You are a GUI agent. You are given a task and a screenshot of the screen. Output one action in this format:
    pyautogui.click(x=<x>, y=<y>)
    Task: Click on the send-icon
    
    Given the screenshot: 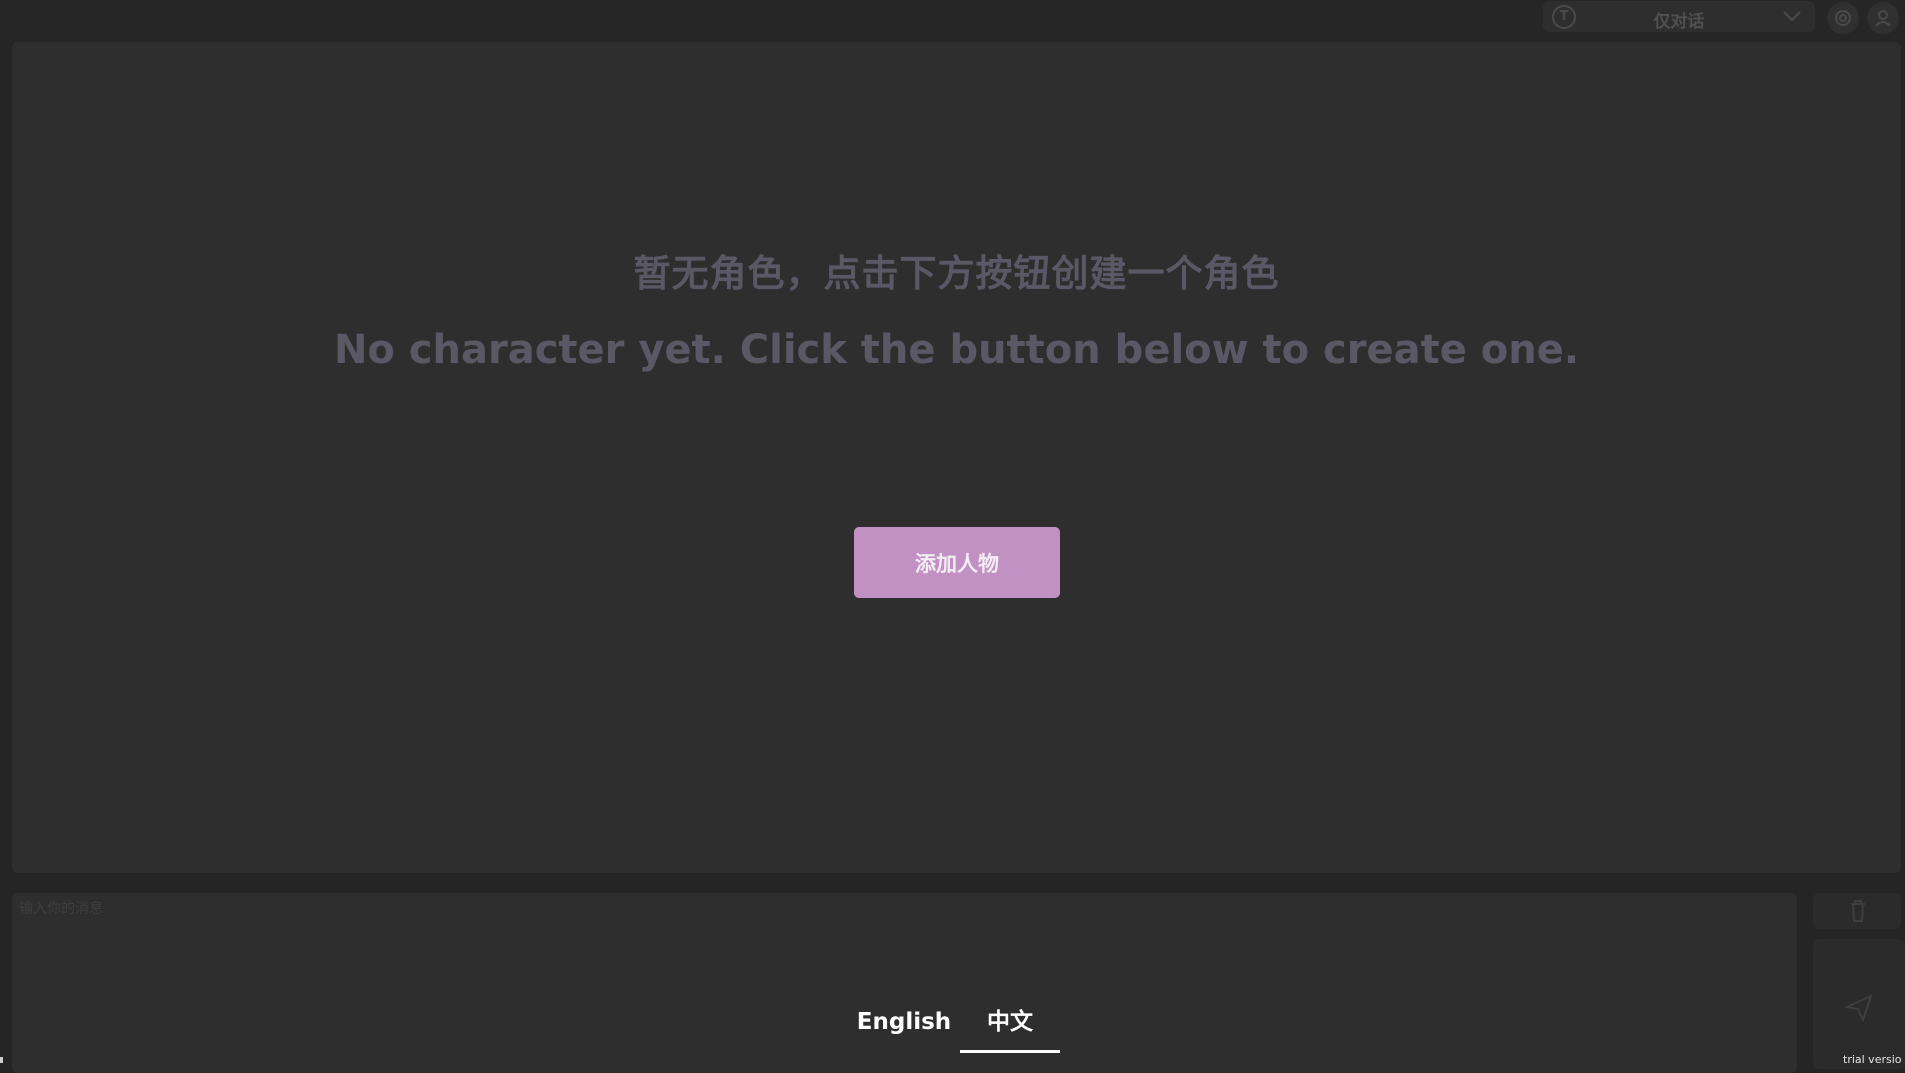 What is the action you would take?
    pyautogui.click(x=1859, y=1008)
    